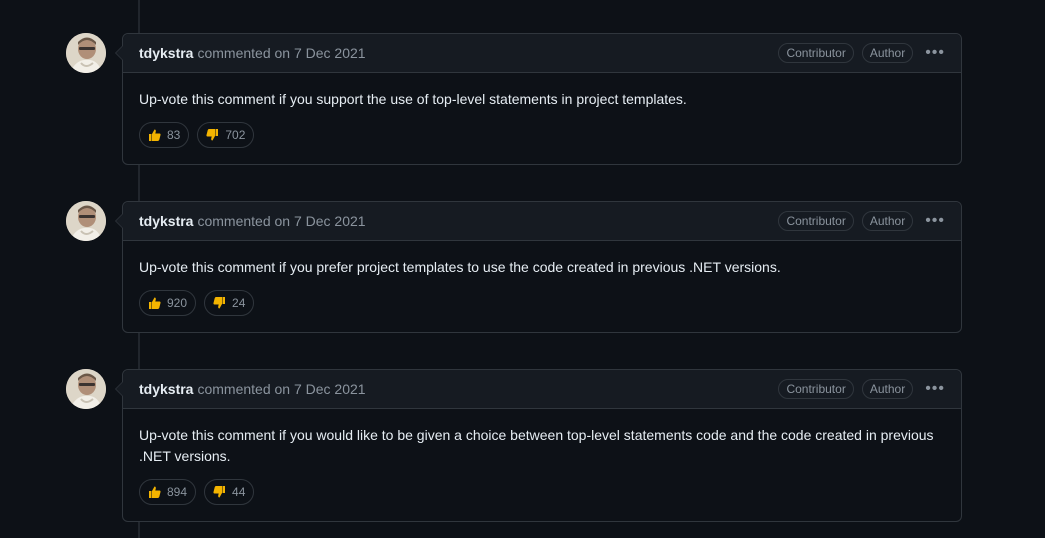  What do you see at coordinates (174, 135) in the screenshot?
I see `reaction-count: 83` at bounding box center [174, 135].